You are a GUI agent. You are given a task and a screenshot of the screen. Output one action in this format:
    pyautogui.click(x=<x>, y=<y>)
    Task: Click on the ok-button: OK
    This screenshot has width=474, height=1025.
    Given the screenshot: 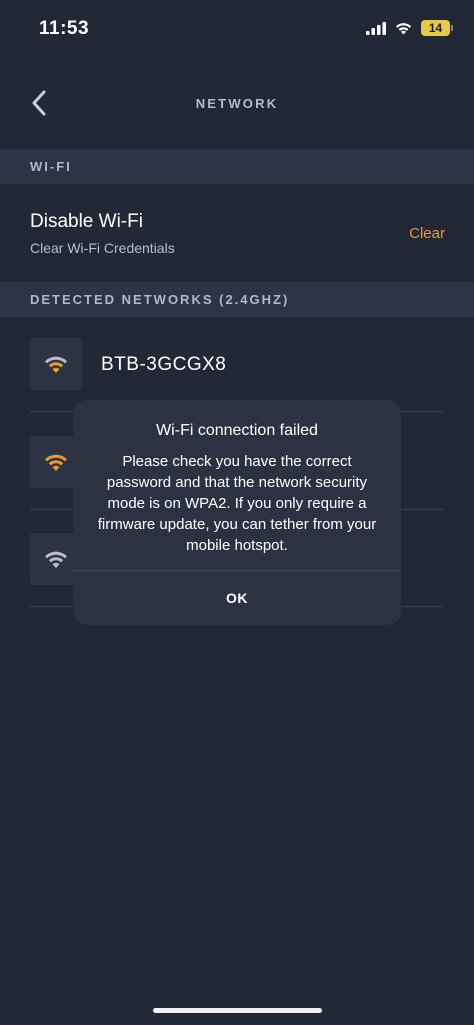 What is the action you would take?
    pyautogui.click(x=237, y=598)
    